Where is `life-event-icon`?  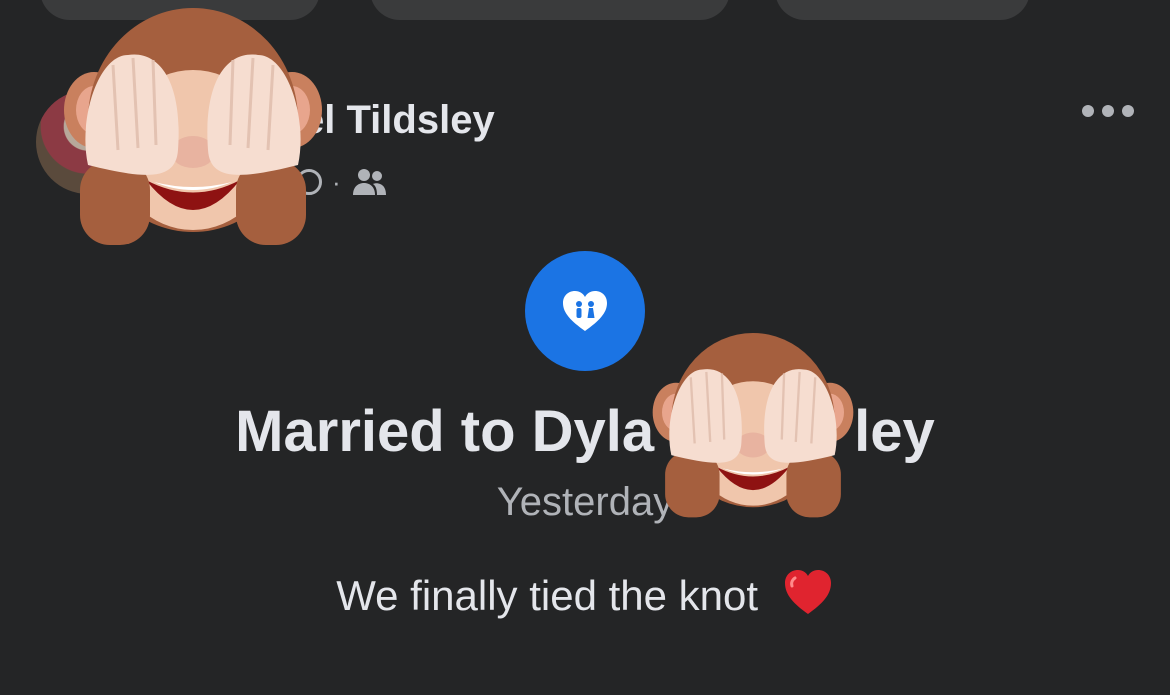
life-event-icon is located at coordinates (585, 311).